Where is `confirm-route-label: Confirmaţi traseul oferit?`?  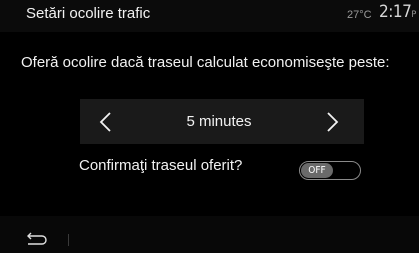 confirm-route-label: Confirmaţi traseul oferit? is located at coordinates (161, 165).